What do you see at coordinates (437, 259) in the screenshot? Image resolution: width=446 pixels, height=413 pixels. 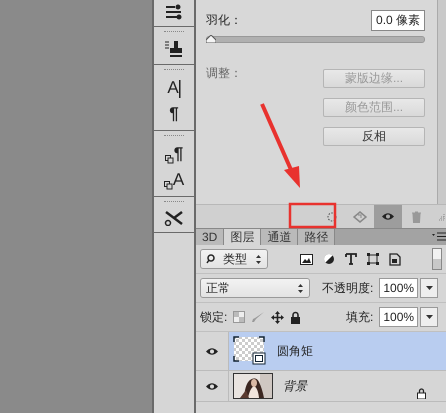 I see `toggle-switch` at bounding box center [437, 259].